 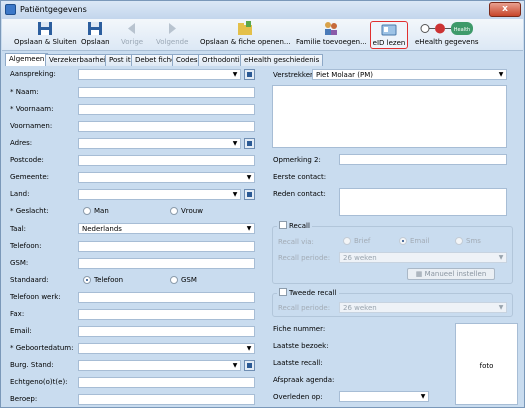 What do you see at coordinates (21, 331) in the screenshot?
I see `email-label: Email:` at bounding box center [21, 331].